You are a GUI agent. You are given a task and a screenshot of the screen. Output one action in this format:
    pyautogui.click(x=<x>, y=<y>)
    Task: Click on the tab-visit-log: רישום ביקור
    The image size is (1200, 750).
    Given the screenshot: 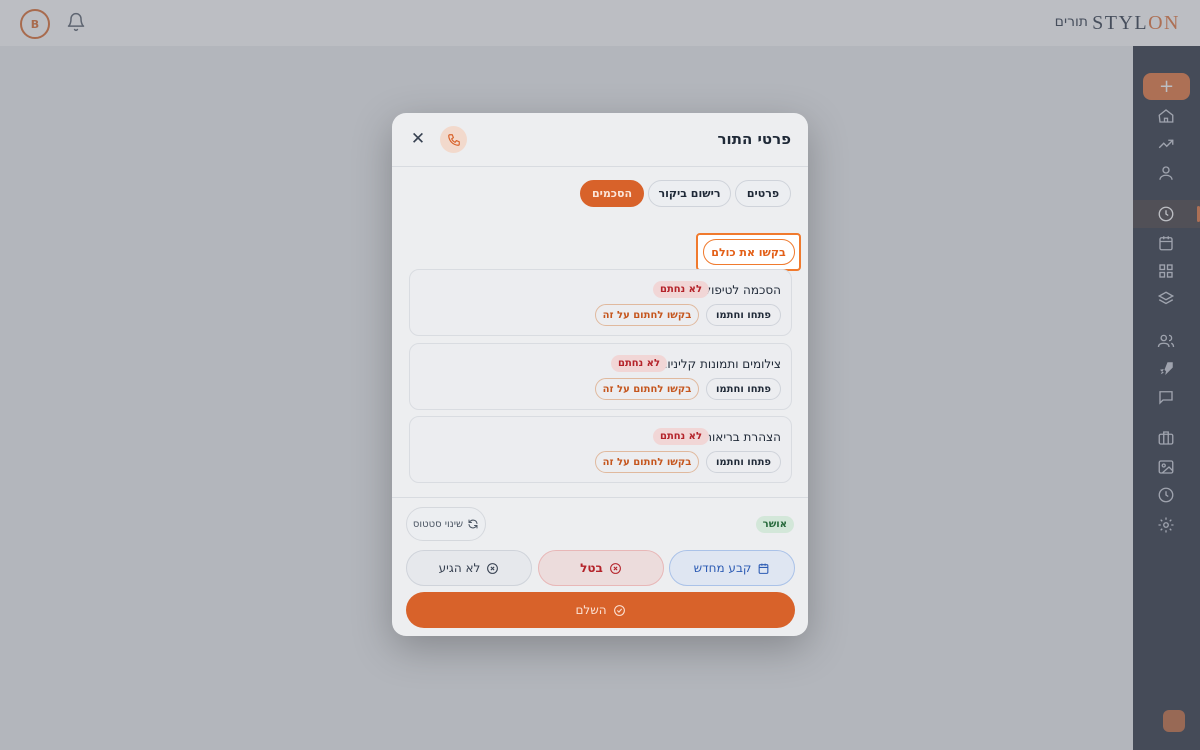 What is the action you would take?
    pyautogui.click(x=689, y=193)
    